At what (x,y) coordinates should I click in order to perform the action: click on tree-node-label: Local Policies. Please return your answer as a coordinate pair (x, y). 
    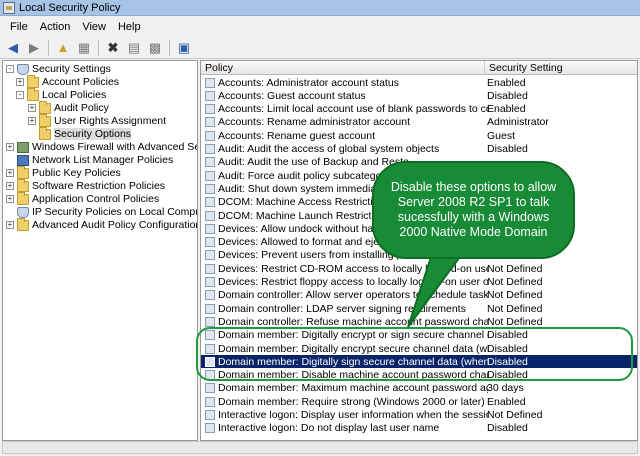
    Looking at the image, I should click on (74, 95).